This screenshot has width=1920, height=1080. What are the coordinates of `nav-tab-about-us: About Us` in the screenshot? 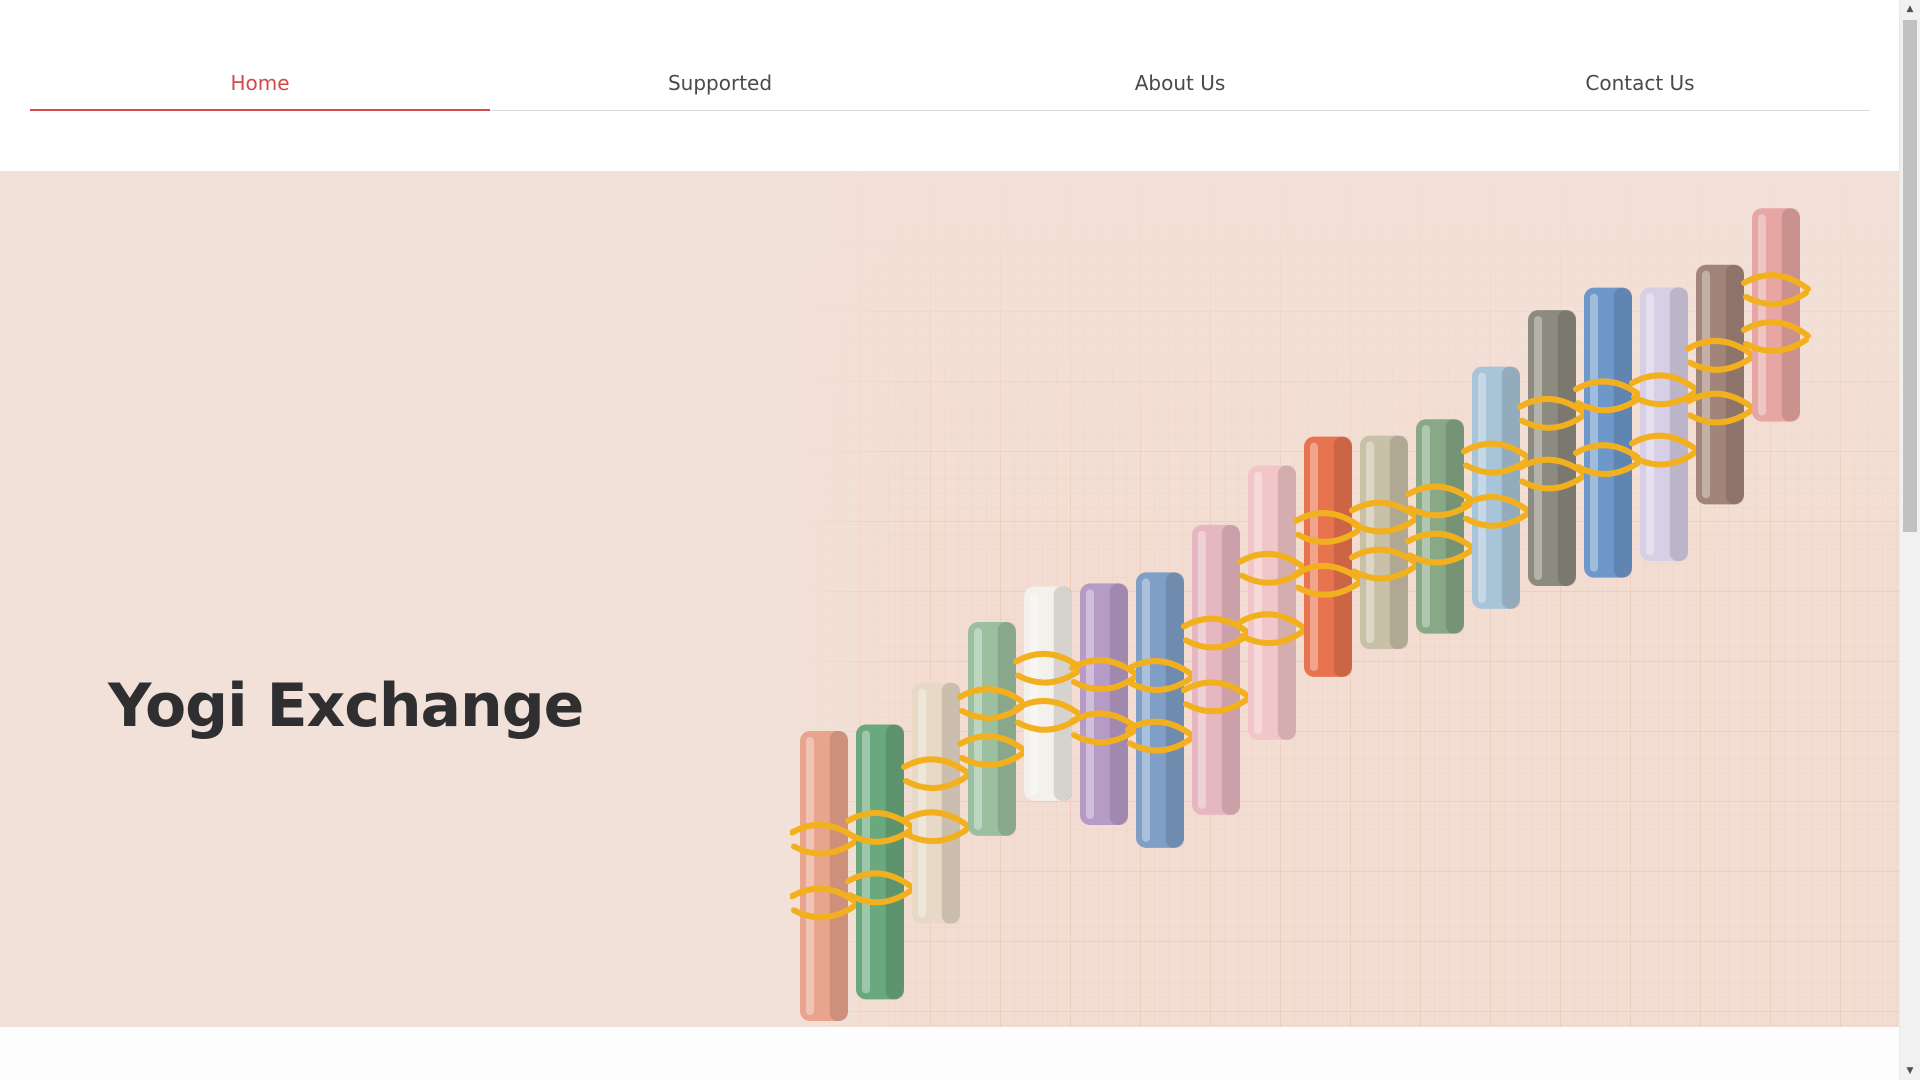 It's located at (1180, 85).